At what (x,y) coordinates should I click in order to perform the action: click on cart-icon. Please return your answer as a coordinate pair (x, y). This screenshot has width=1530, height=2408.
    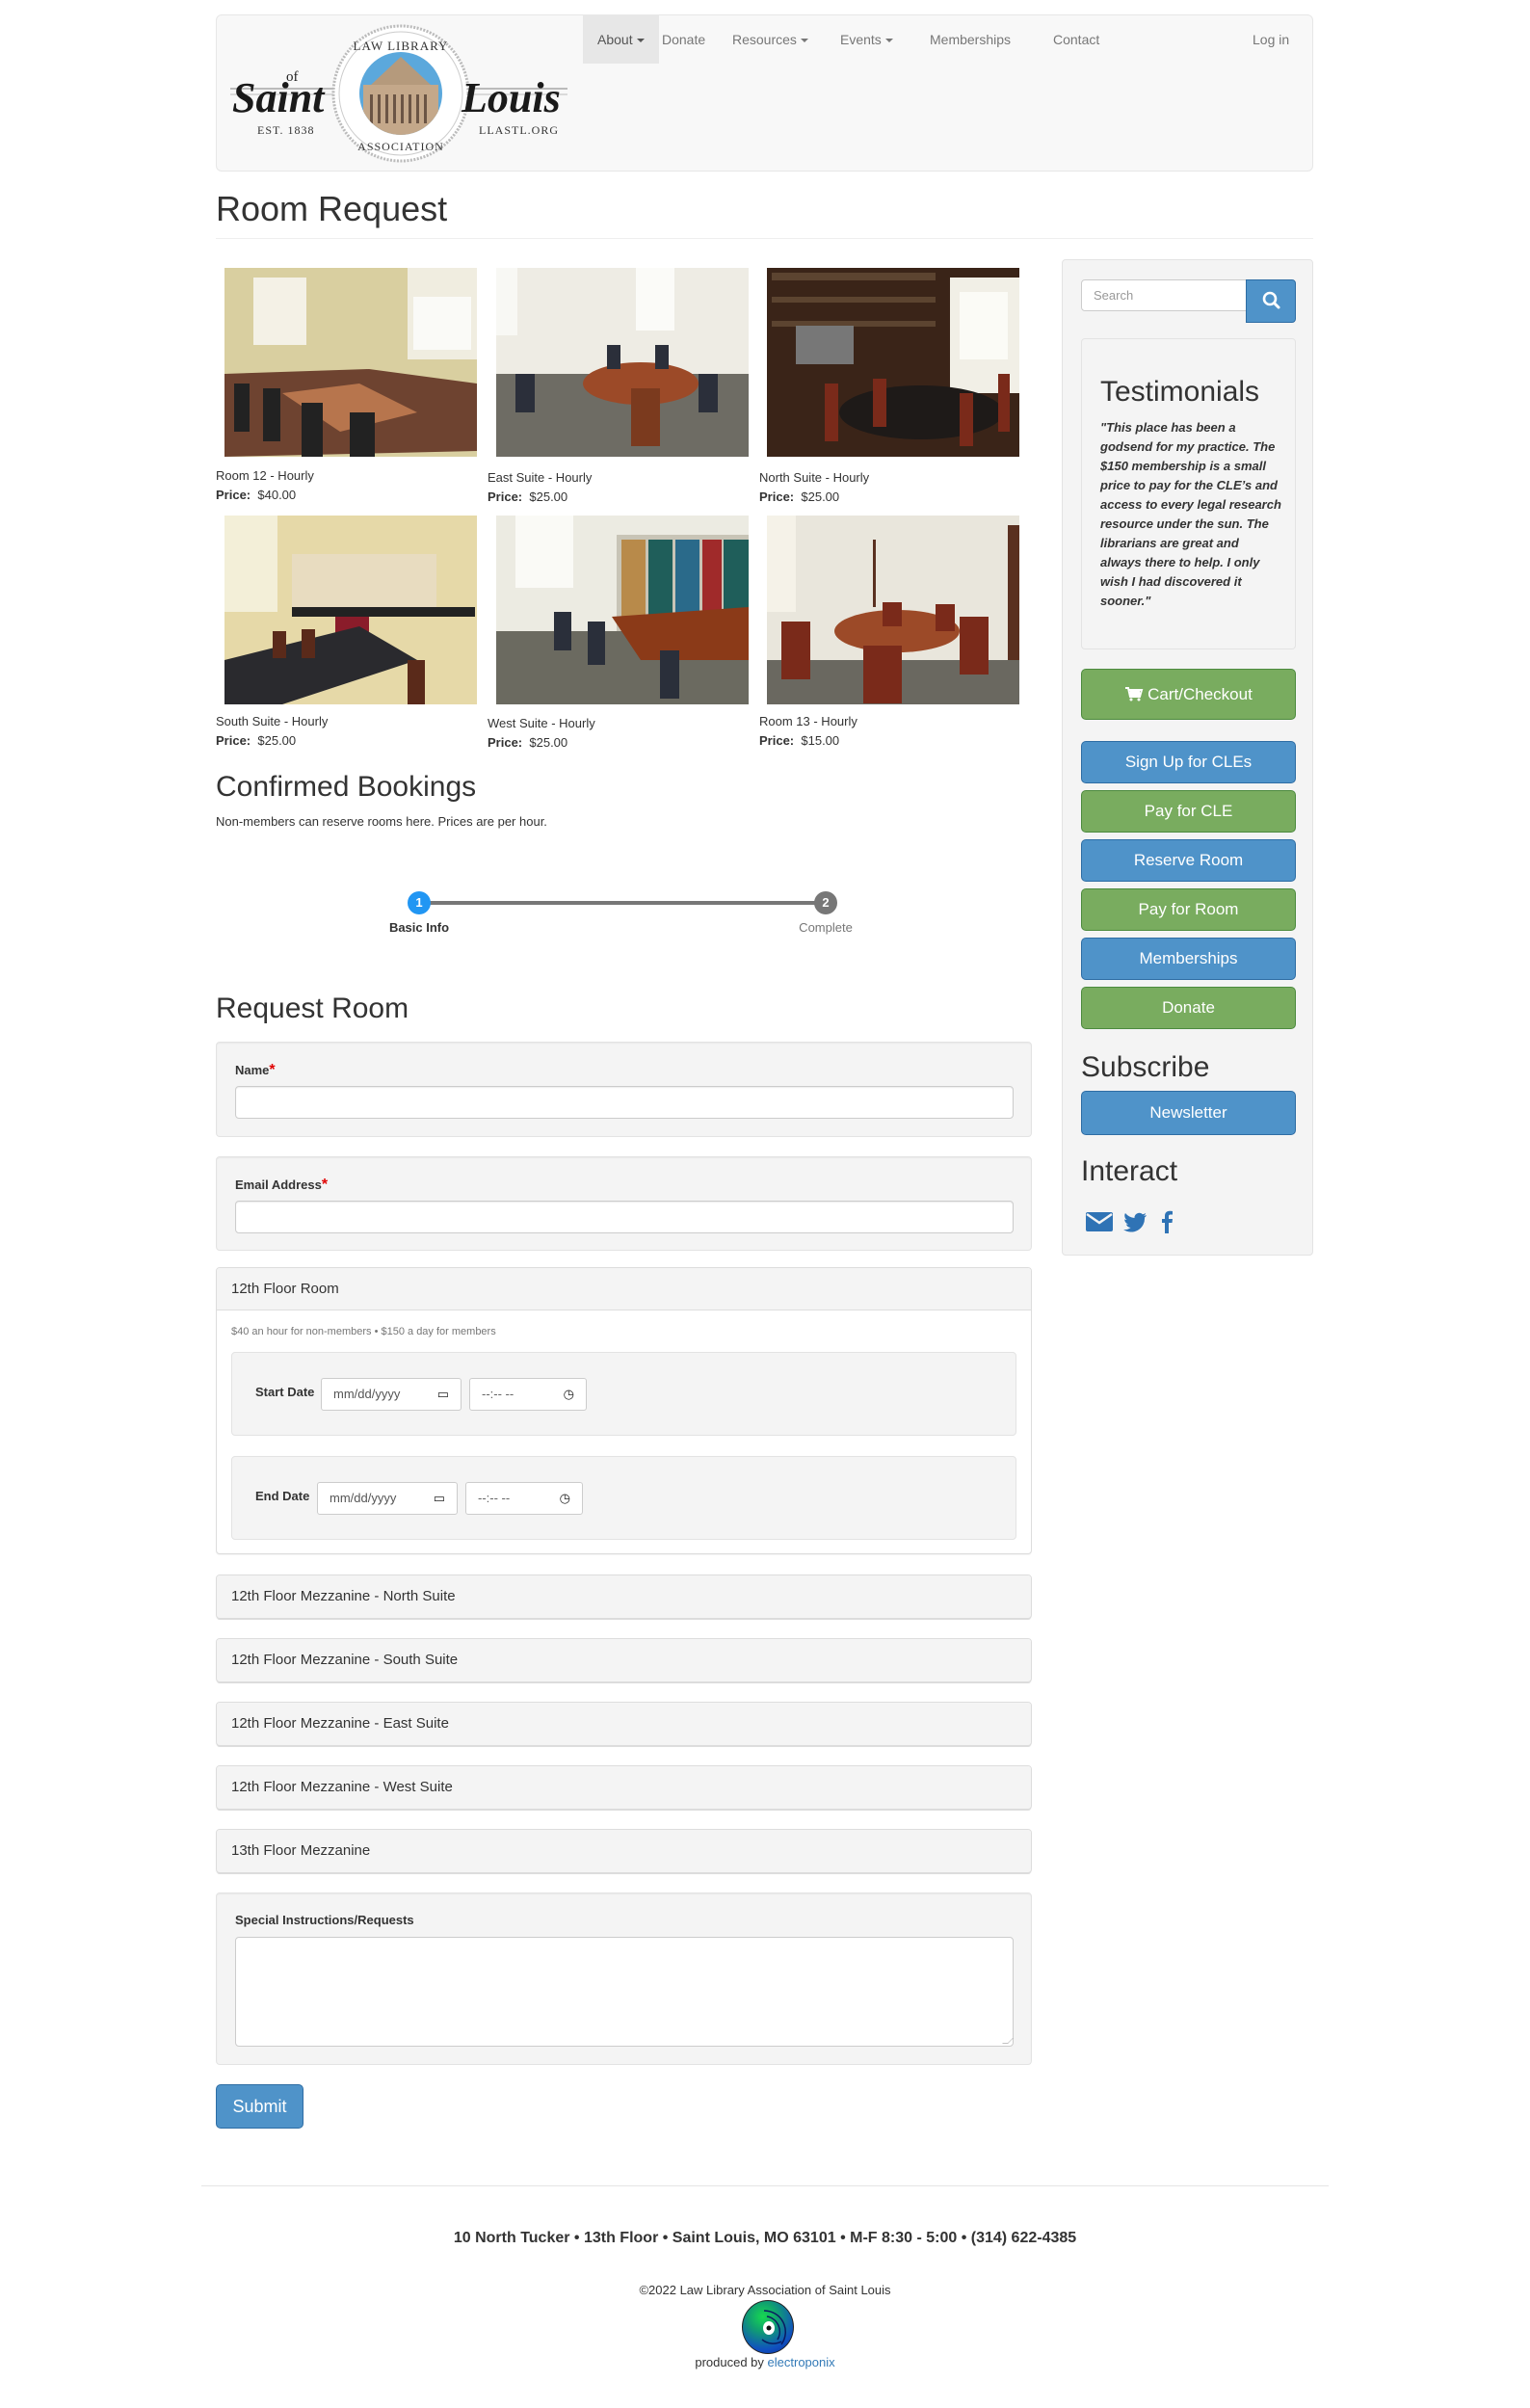
    Looking at the image, I should click on (1134, 694).